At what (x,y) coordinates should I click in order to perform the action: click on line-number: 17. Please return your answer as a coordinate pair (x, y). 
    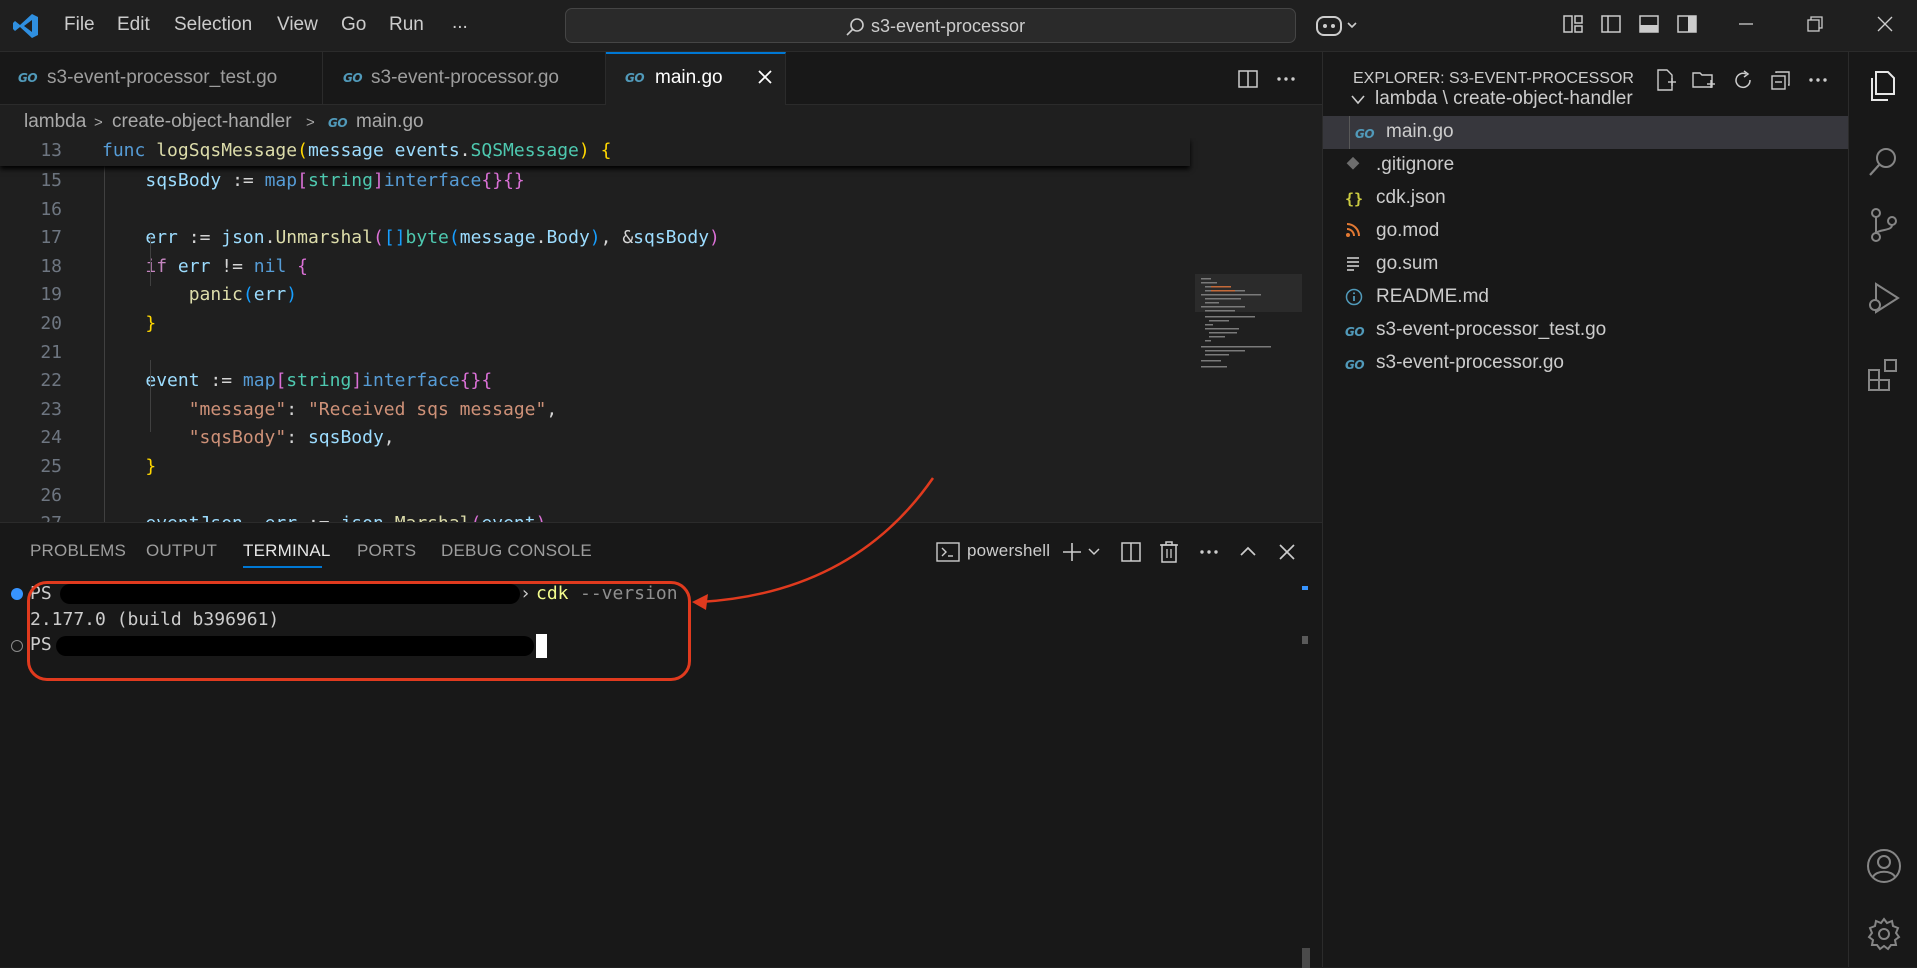
    Looking at the image, I should click on (51, 238).